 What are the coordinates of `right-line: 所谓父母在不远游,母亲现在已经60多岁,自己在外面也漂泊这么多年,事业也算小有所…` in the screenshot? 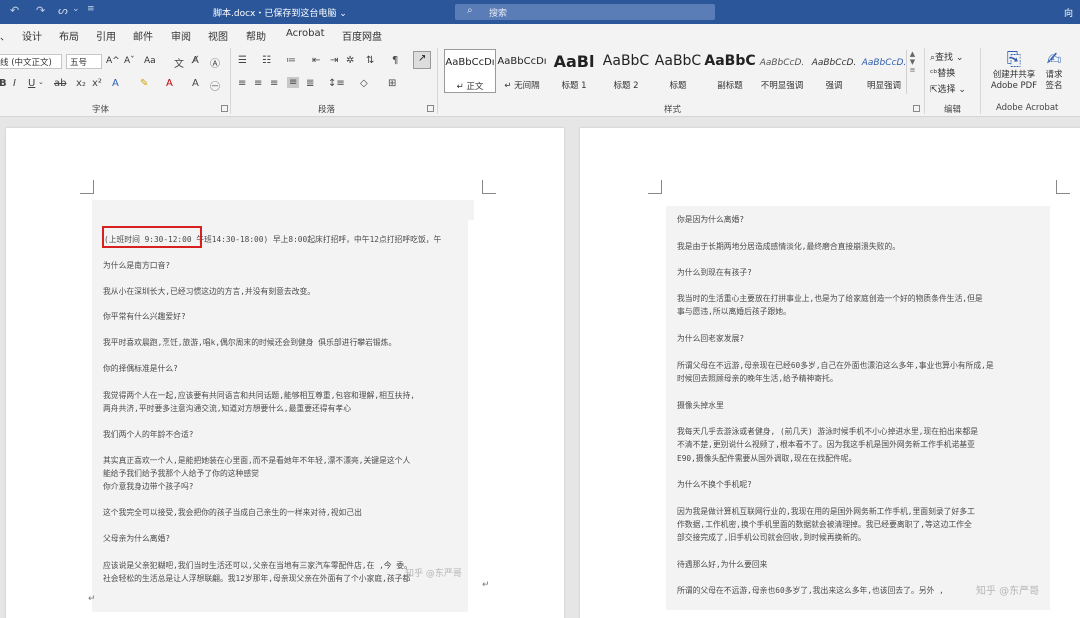 It's located at (863, 365).